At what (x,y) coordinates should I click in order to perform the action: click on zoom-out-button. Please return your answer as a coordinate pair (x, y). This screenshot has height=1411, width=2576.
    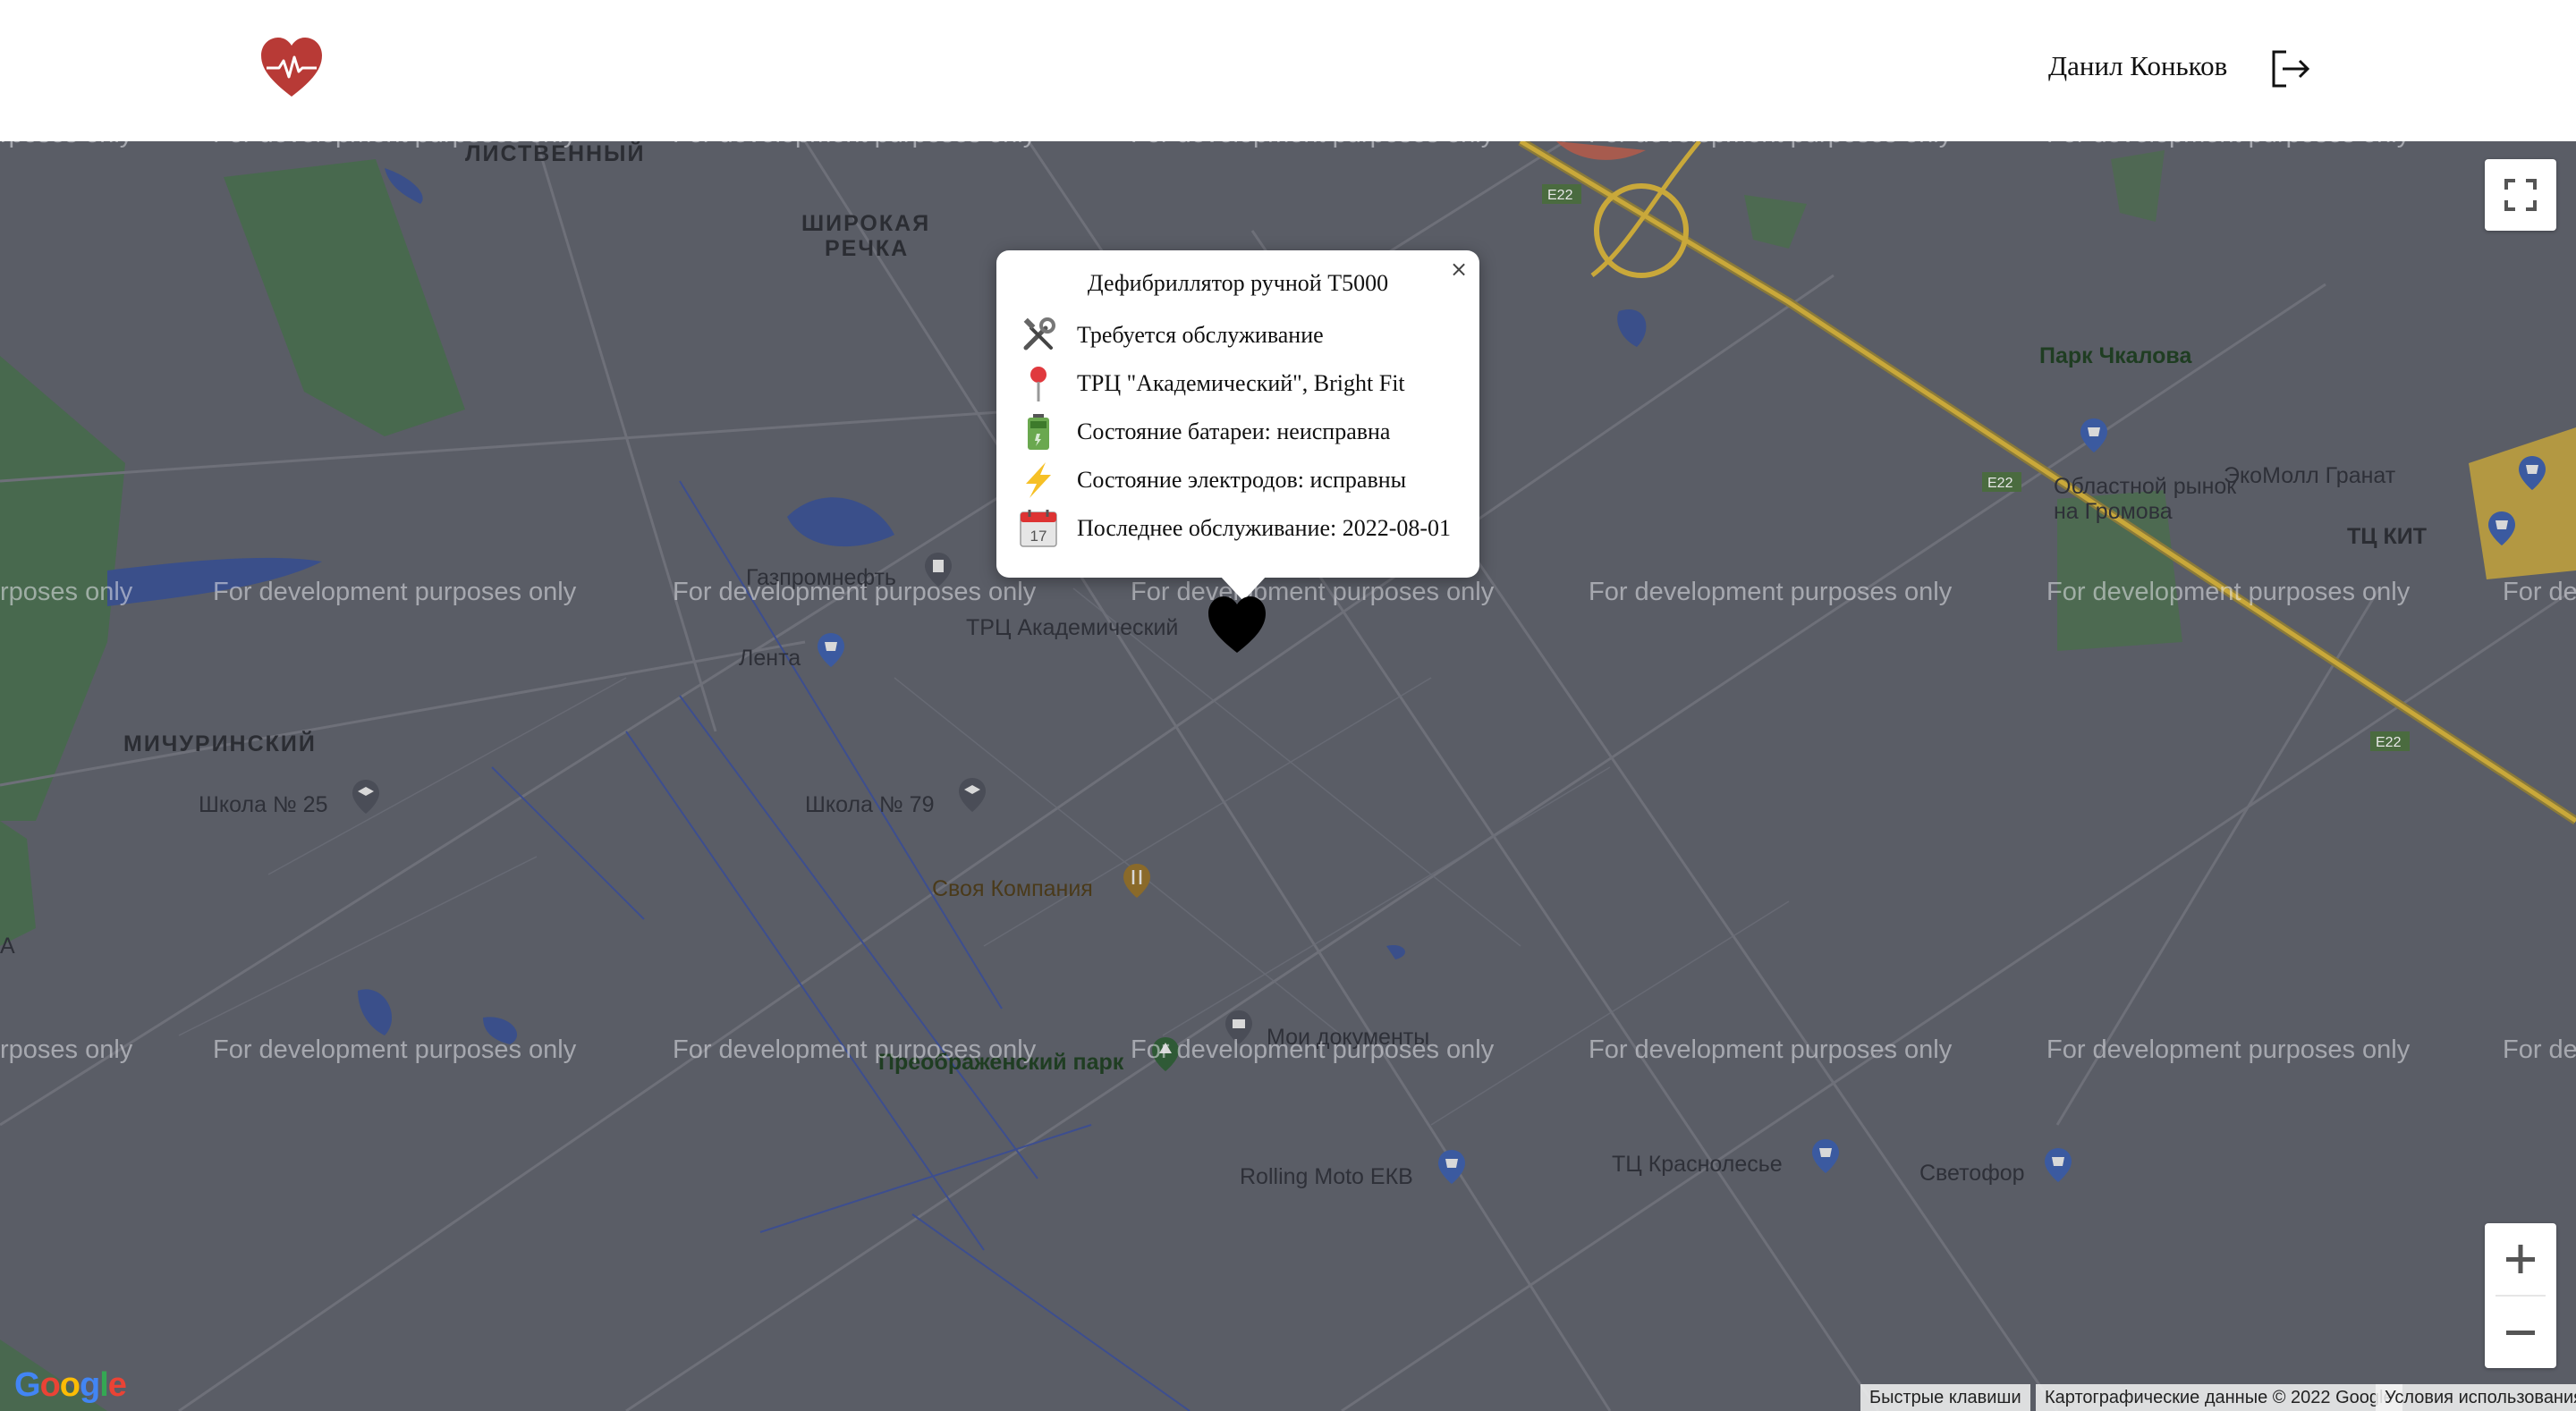
    Looking at the image, I should click on (2520, 1332).